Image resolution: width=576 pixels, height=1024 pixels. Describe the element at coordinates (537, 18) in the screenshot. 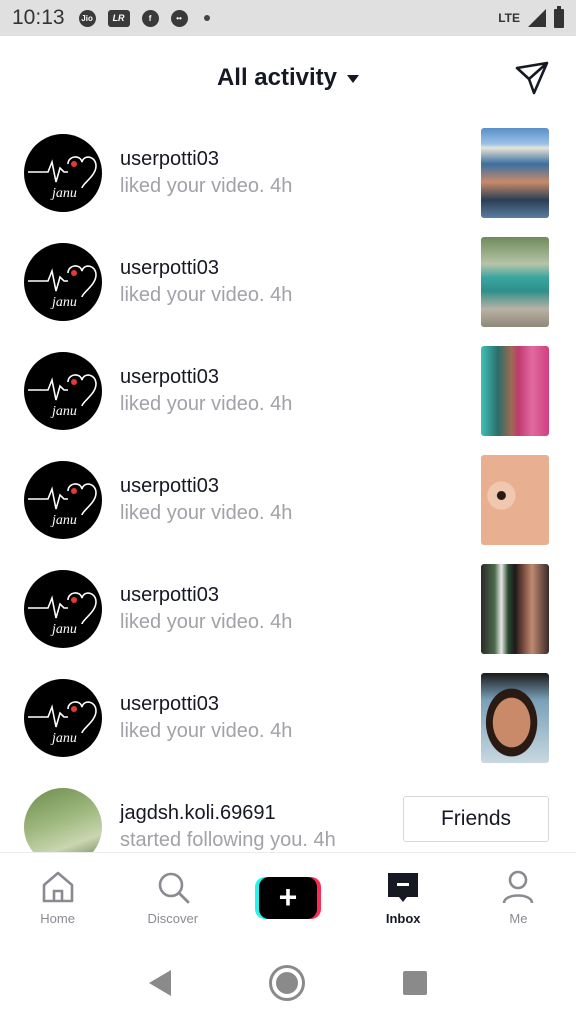

I see `signal-icon` at that location.